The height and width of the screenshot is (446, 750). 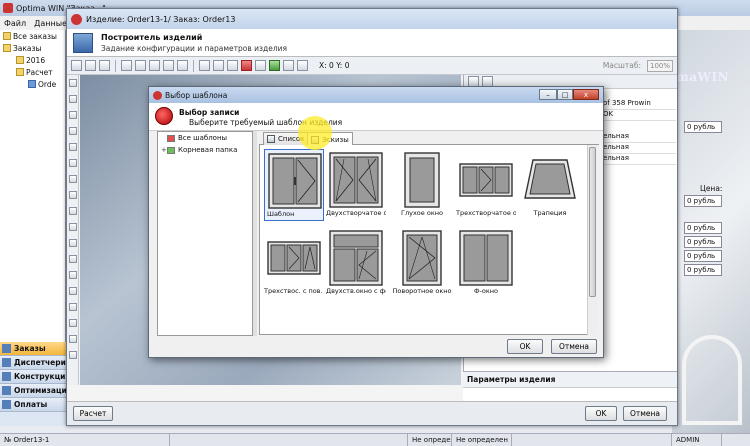 What do you see at coordinates (126, 65) in the screenshot?
I see `copy-icon` at bounding box center [126, 65].